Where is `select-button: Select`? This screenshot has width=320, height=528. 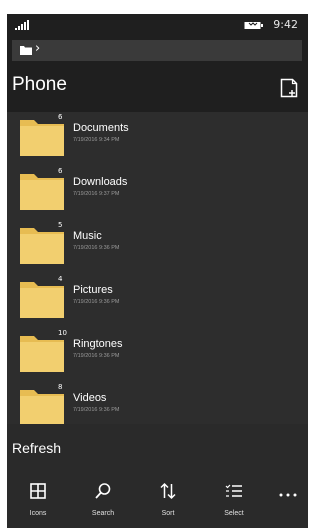
select-button: Select is located at coordinates (234, 504).